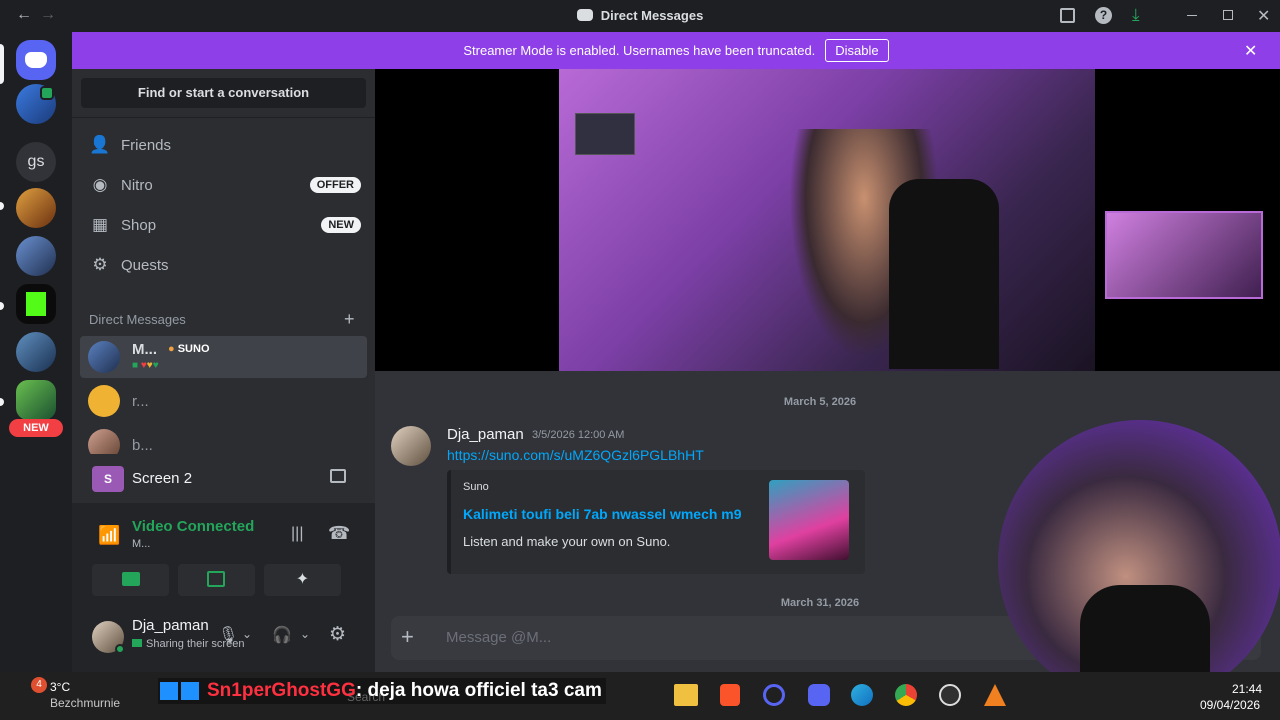 Image resolution: width=1280 pixels, height=720 pixels. What do you see at coordinates (578, 435) in the screenshot?
I see `message-timestamp: 3/5/2026 12:00 AM` at bounding box center [578, 435].